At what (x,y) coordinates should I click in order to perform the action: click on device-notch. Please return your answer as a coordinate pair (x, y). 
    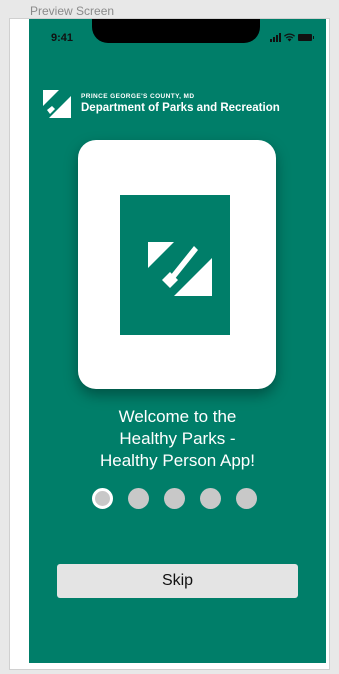
    Looking at the image, I should click on (176, 31).